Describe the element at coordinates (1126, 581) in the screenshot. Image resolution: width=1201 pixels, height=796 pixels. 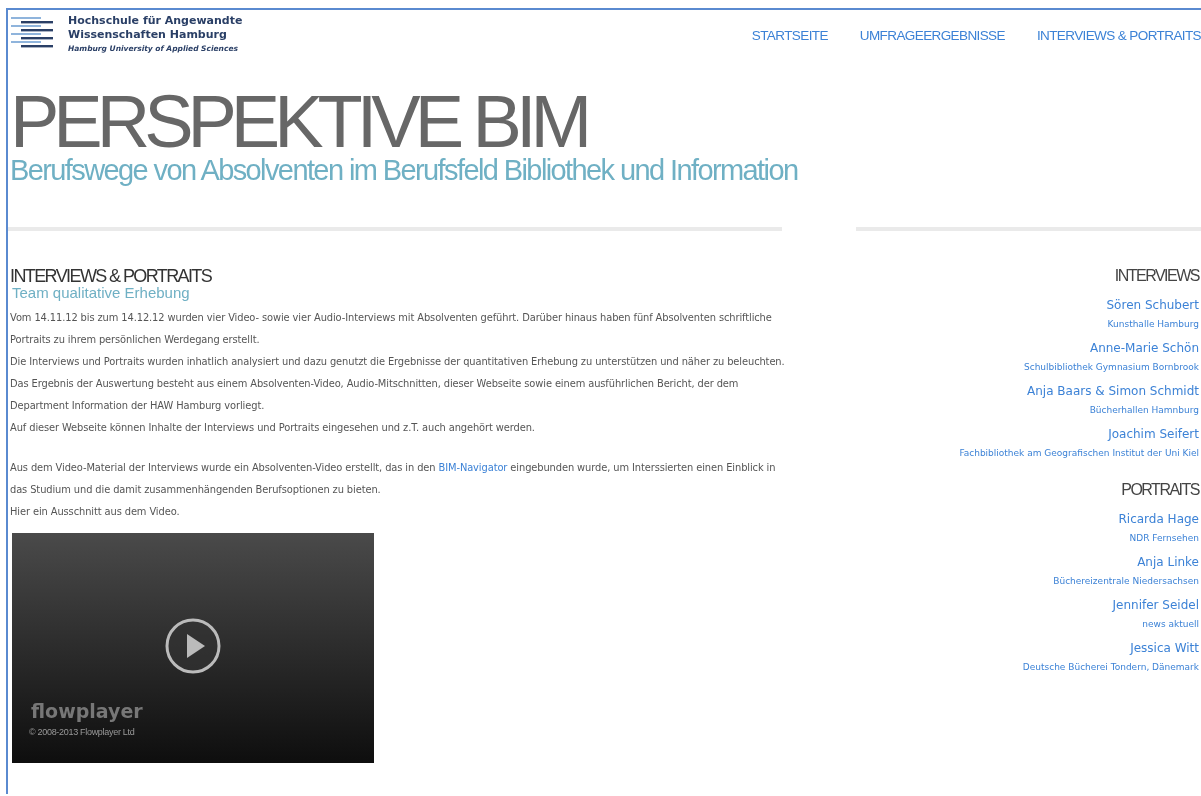
I see `person-workplace: Büchereizentrale Niedersachsen` at that location.